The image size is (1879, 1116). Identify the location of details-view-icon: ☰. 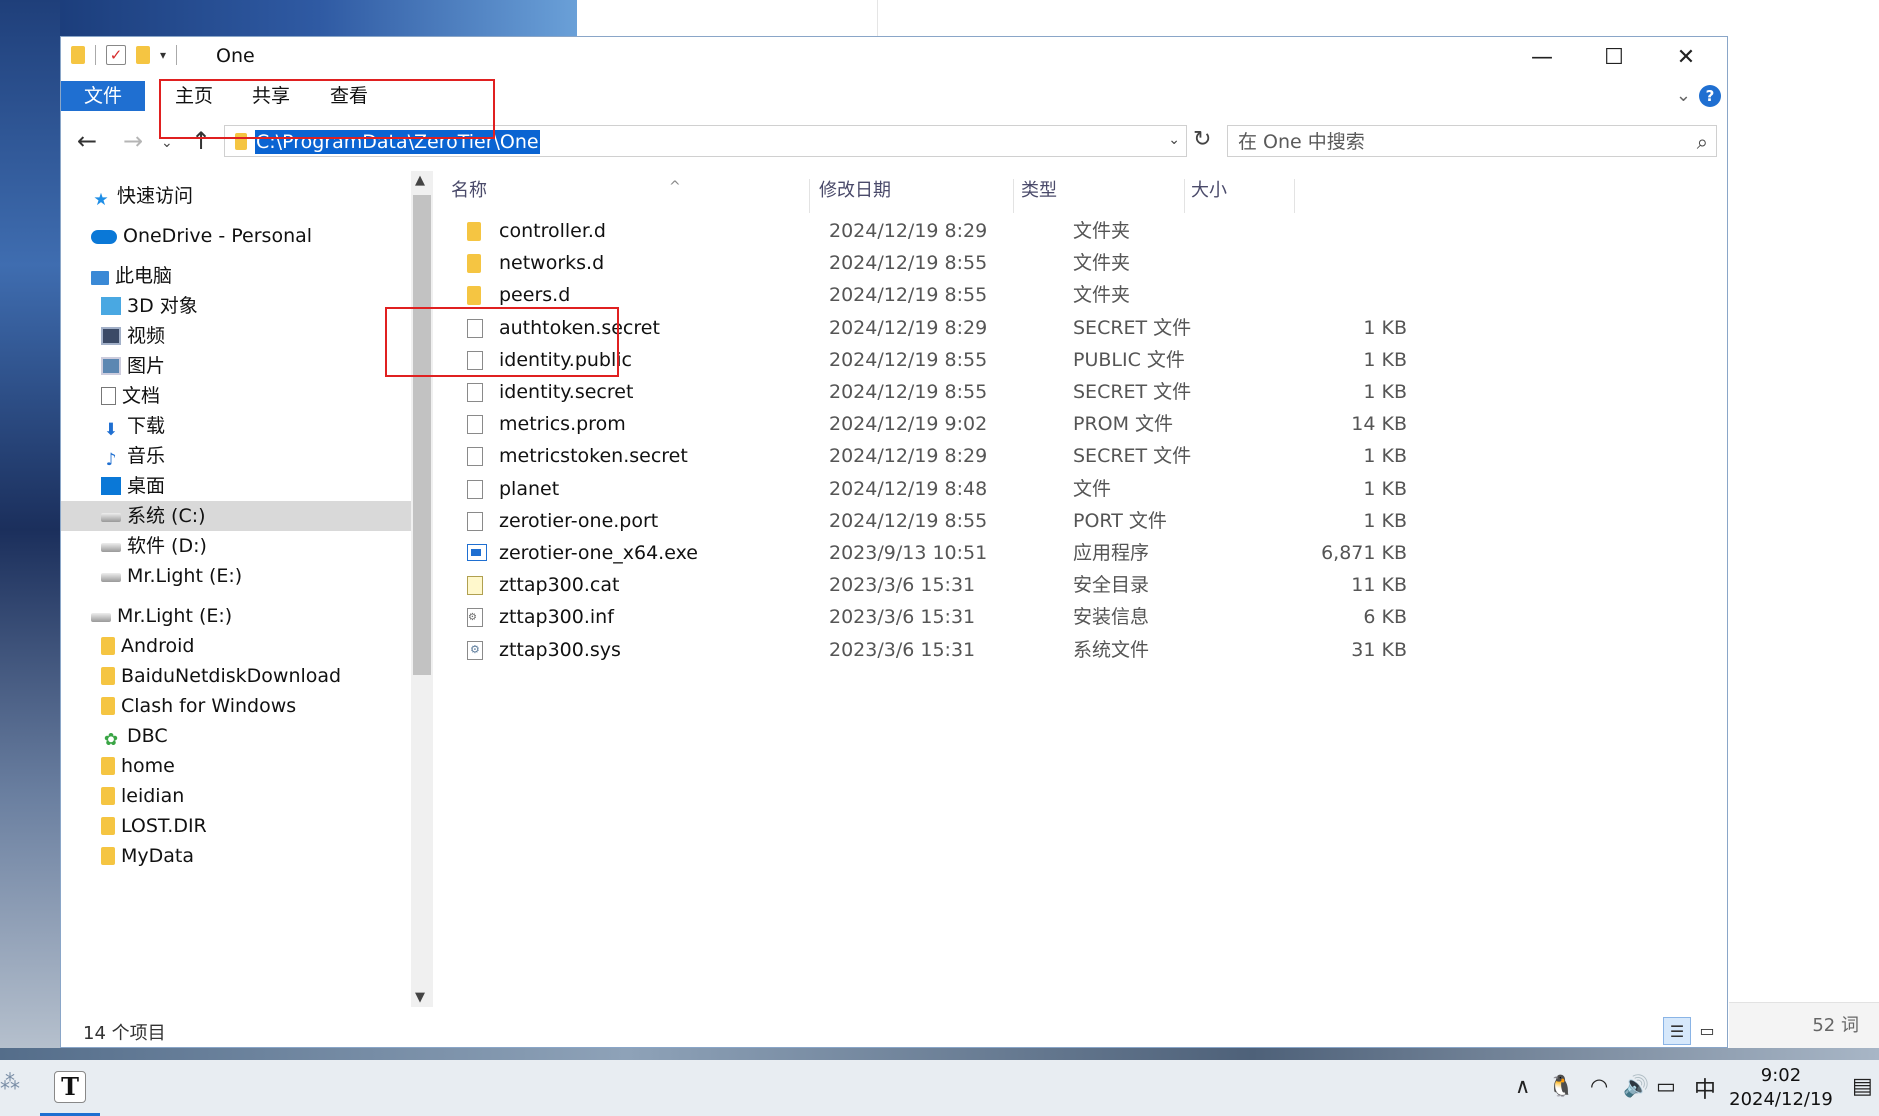
(1677, 1031).